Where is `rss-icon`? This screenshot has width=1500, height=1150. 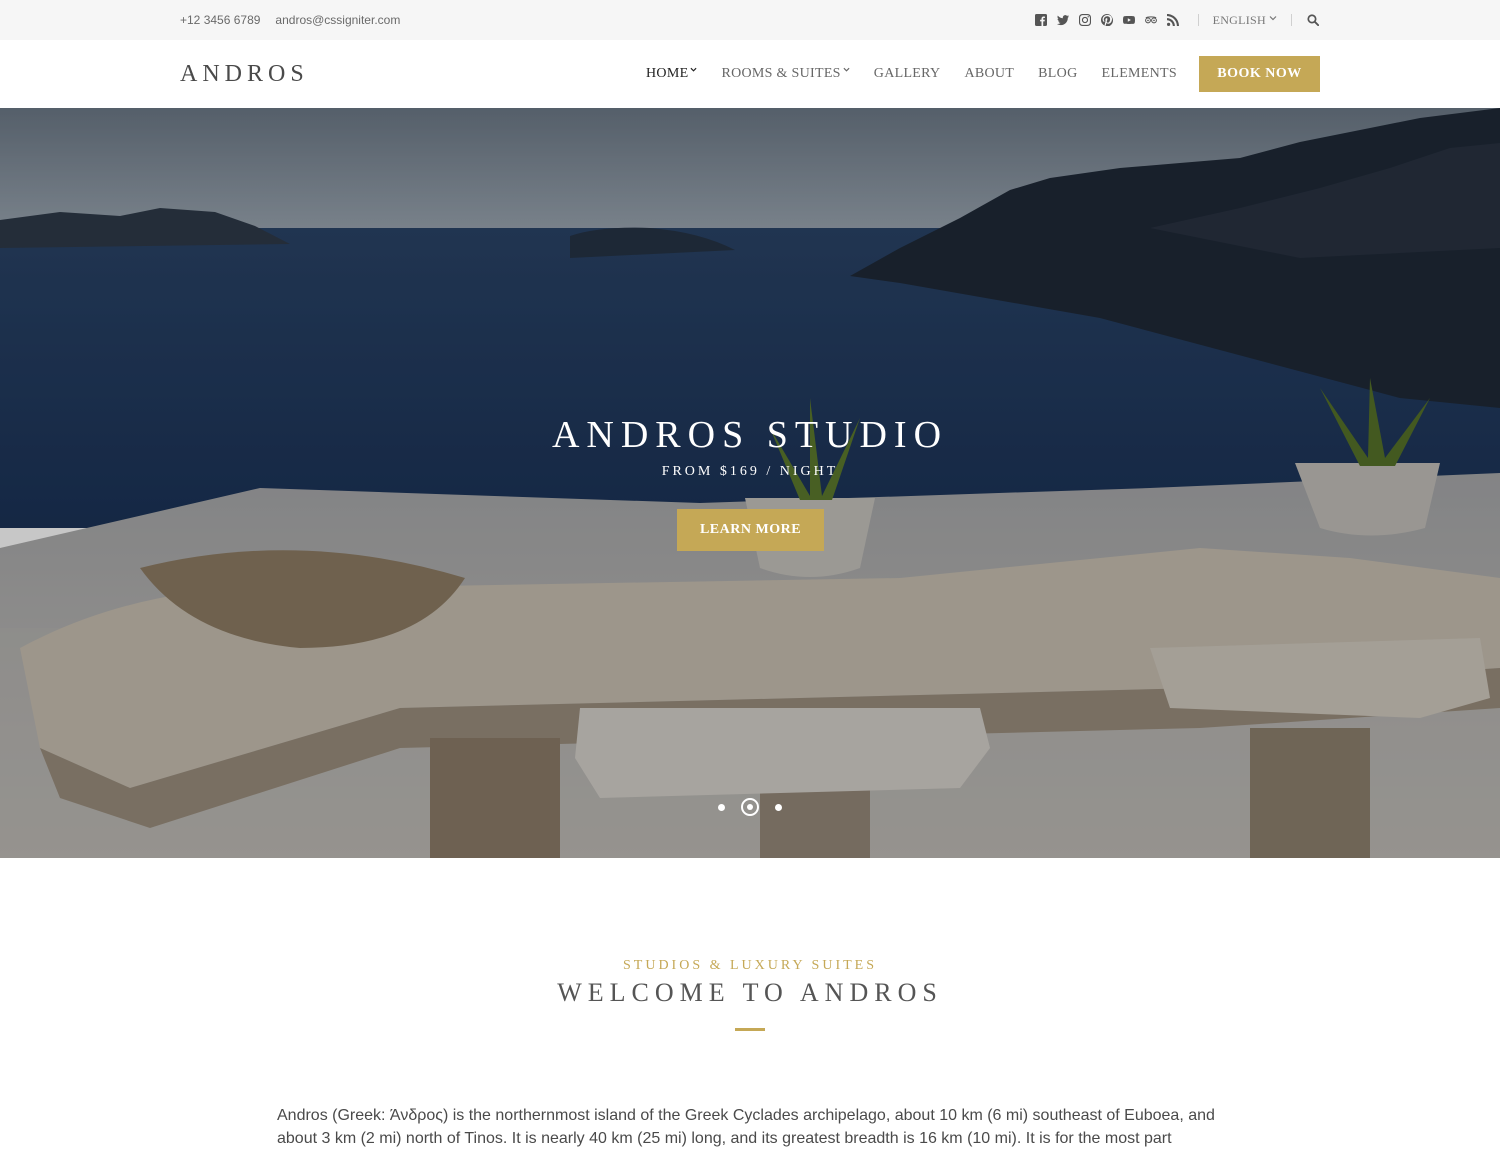
rss-icon is located at coordinates (1173, 20).